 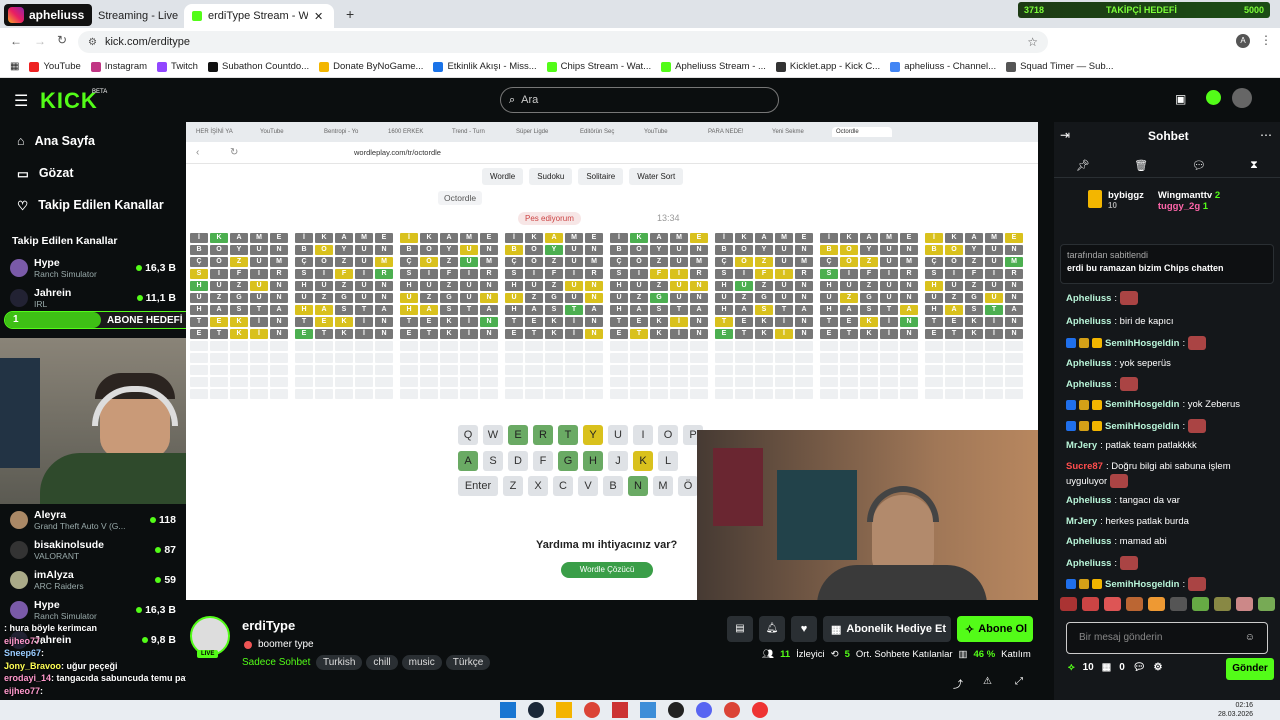 What do you see at coordinates (93, 173) in the screenshot?
I see `nav-browse: ▭ Gözat` at bounding box center [93, 173].